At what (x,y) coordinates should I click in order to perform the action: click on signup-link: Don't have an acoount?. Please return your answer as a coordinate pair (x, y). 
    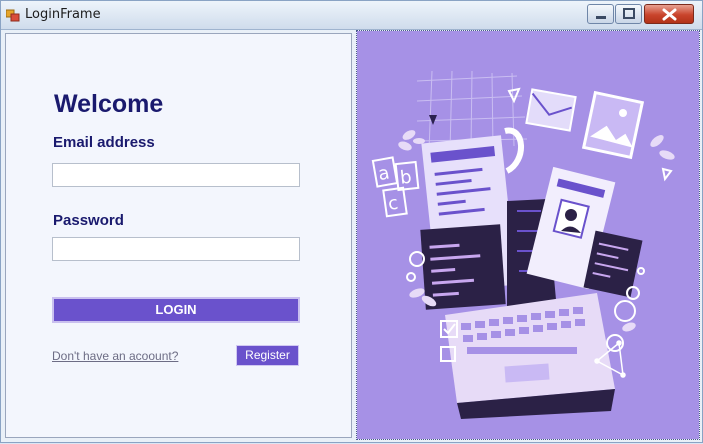
    Looking at the image, I should click on (115, 356).